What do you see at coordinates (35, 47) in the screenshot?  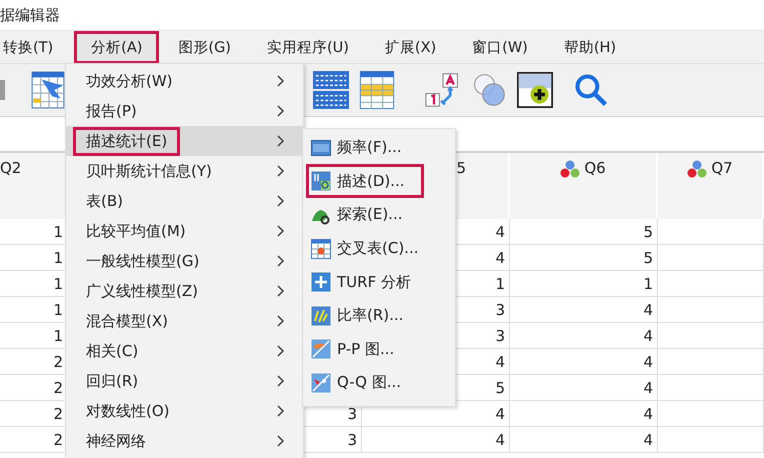 I see `menu-item: 转换(T)` at bounding box center [35, 47].